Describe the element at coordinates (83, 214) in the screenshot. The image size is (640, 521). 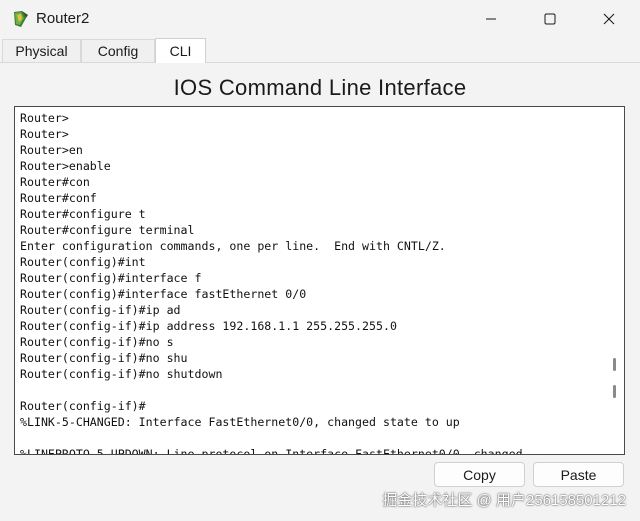
I see `terminal-line: Router#configure t` at that location.